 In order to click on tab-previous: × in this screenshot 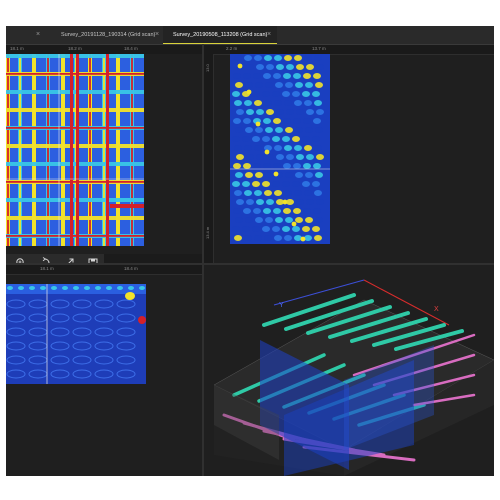, I will do `click(28, 35)`.